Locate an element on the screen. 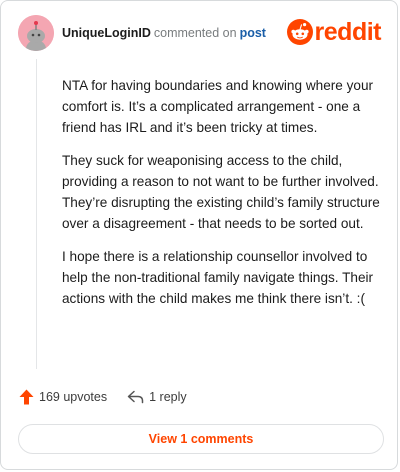  comment-header: UniqueLoginID commented on post is located at coordinates (142, 33).